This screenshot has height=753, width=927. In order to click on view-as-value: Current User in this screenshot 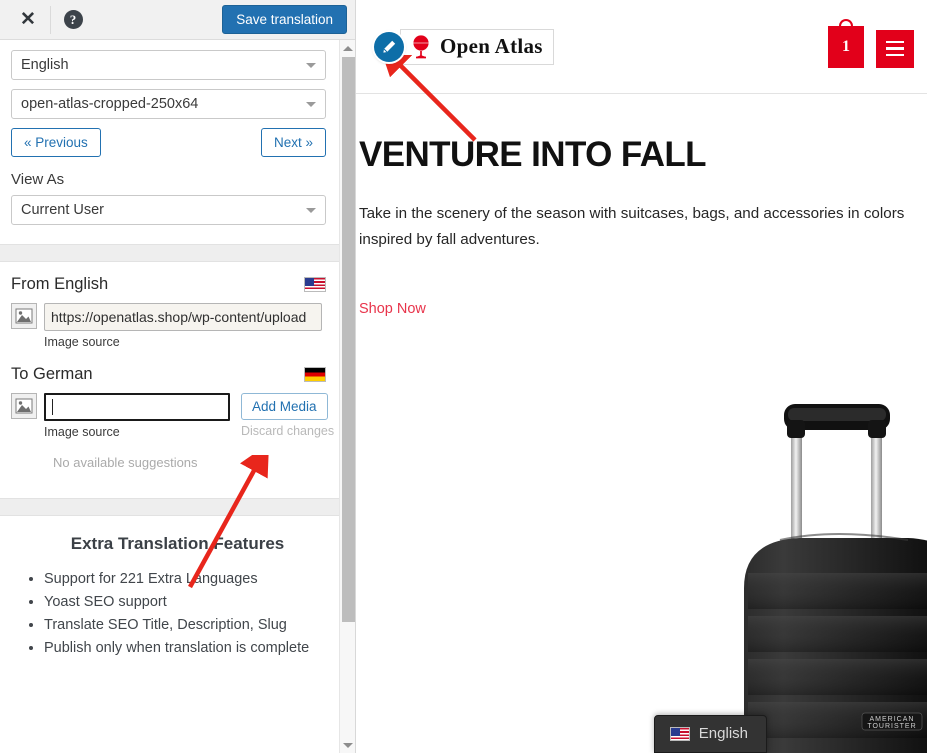, I will do `click(62, 210)`.